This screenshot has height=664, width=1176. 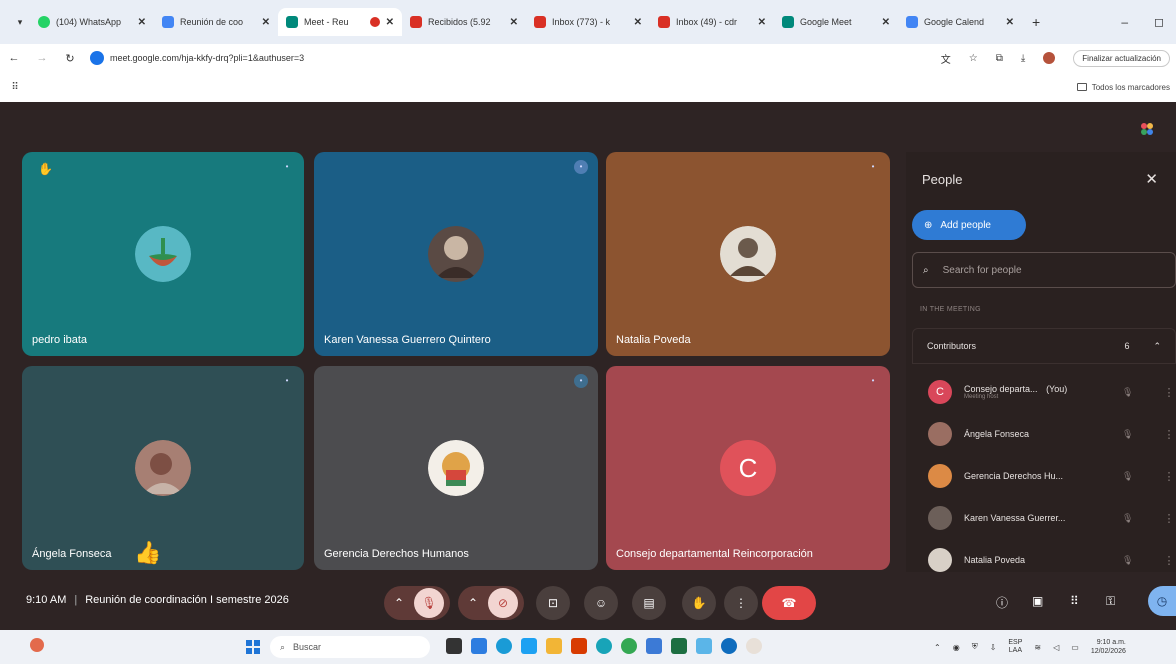 I want to click on participant-list-item: Karen Vanessa Guerrer... 🎙 ⋮, so click(x=1044, y=518).